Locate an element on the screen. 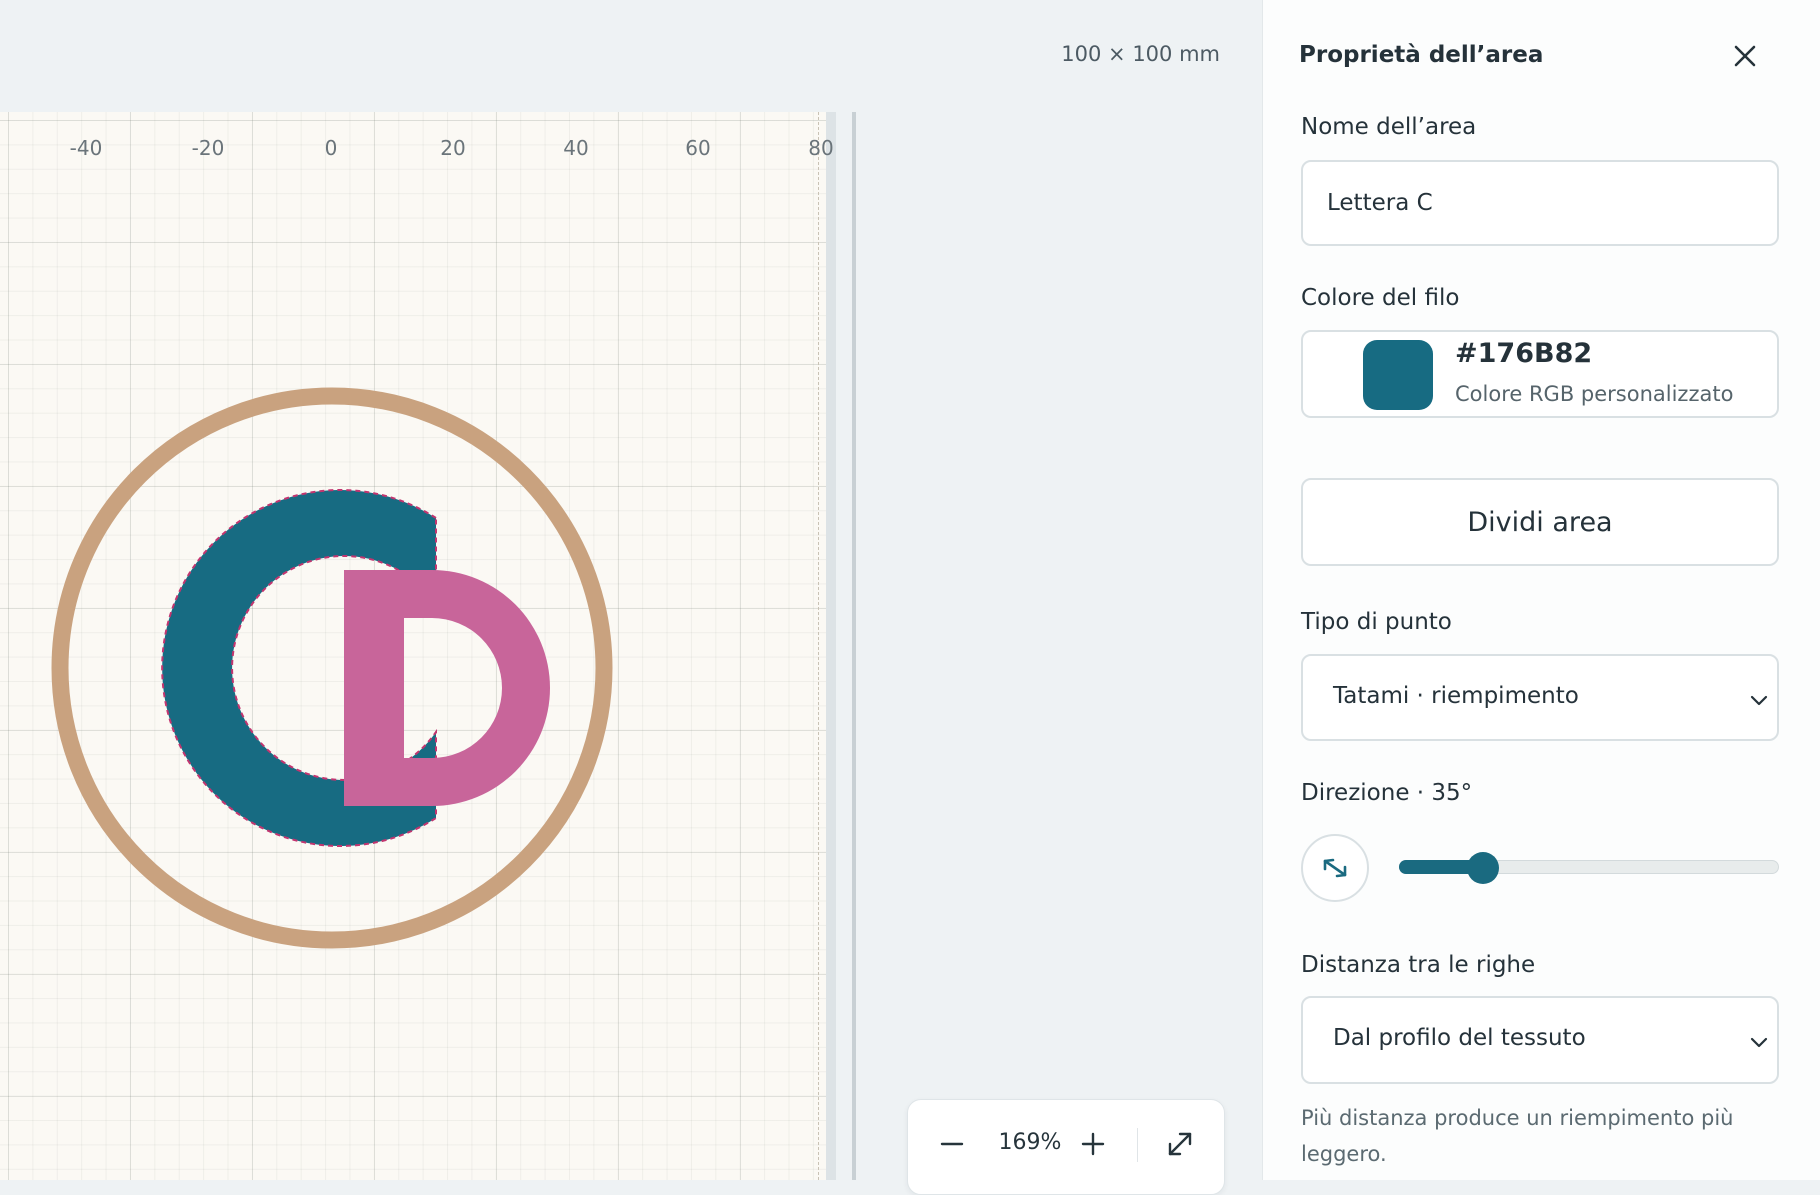 The width and height of the screenshot is (1820, 1195). toolbar-divider is located at coordinates (1137, 1145).